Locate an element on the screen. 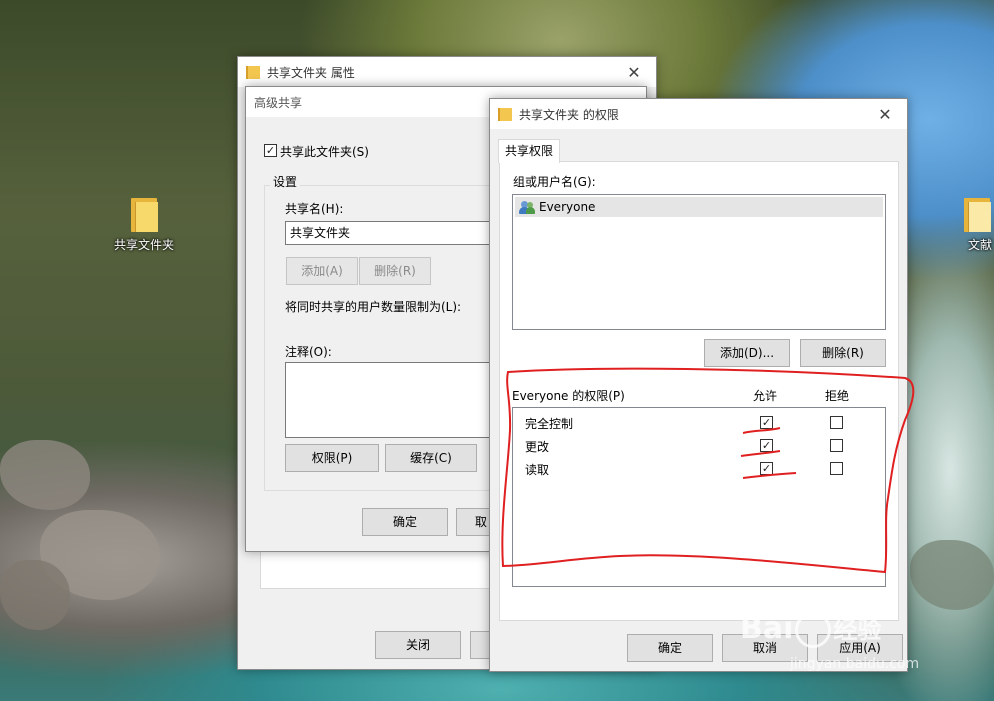 This screenshot has width=994, height=701. watermark-url: jingyan.baidu.com is located at coordinates (855, 664).